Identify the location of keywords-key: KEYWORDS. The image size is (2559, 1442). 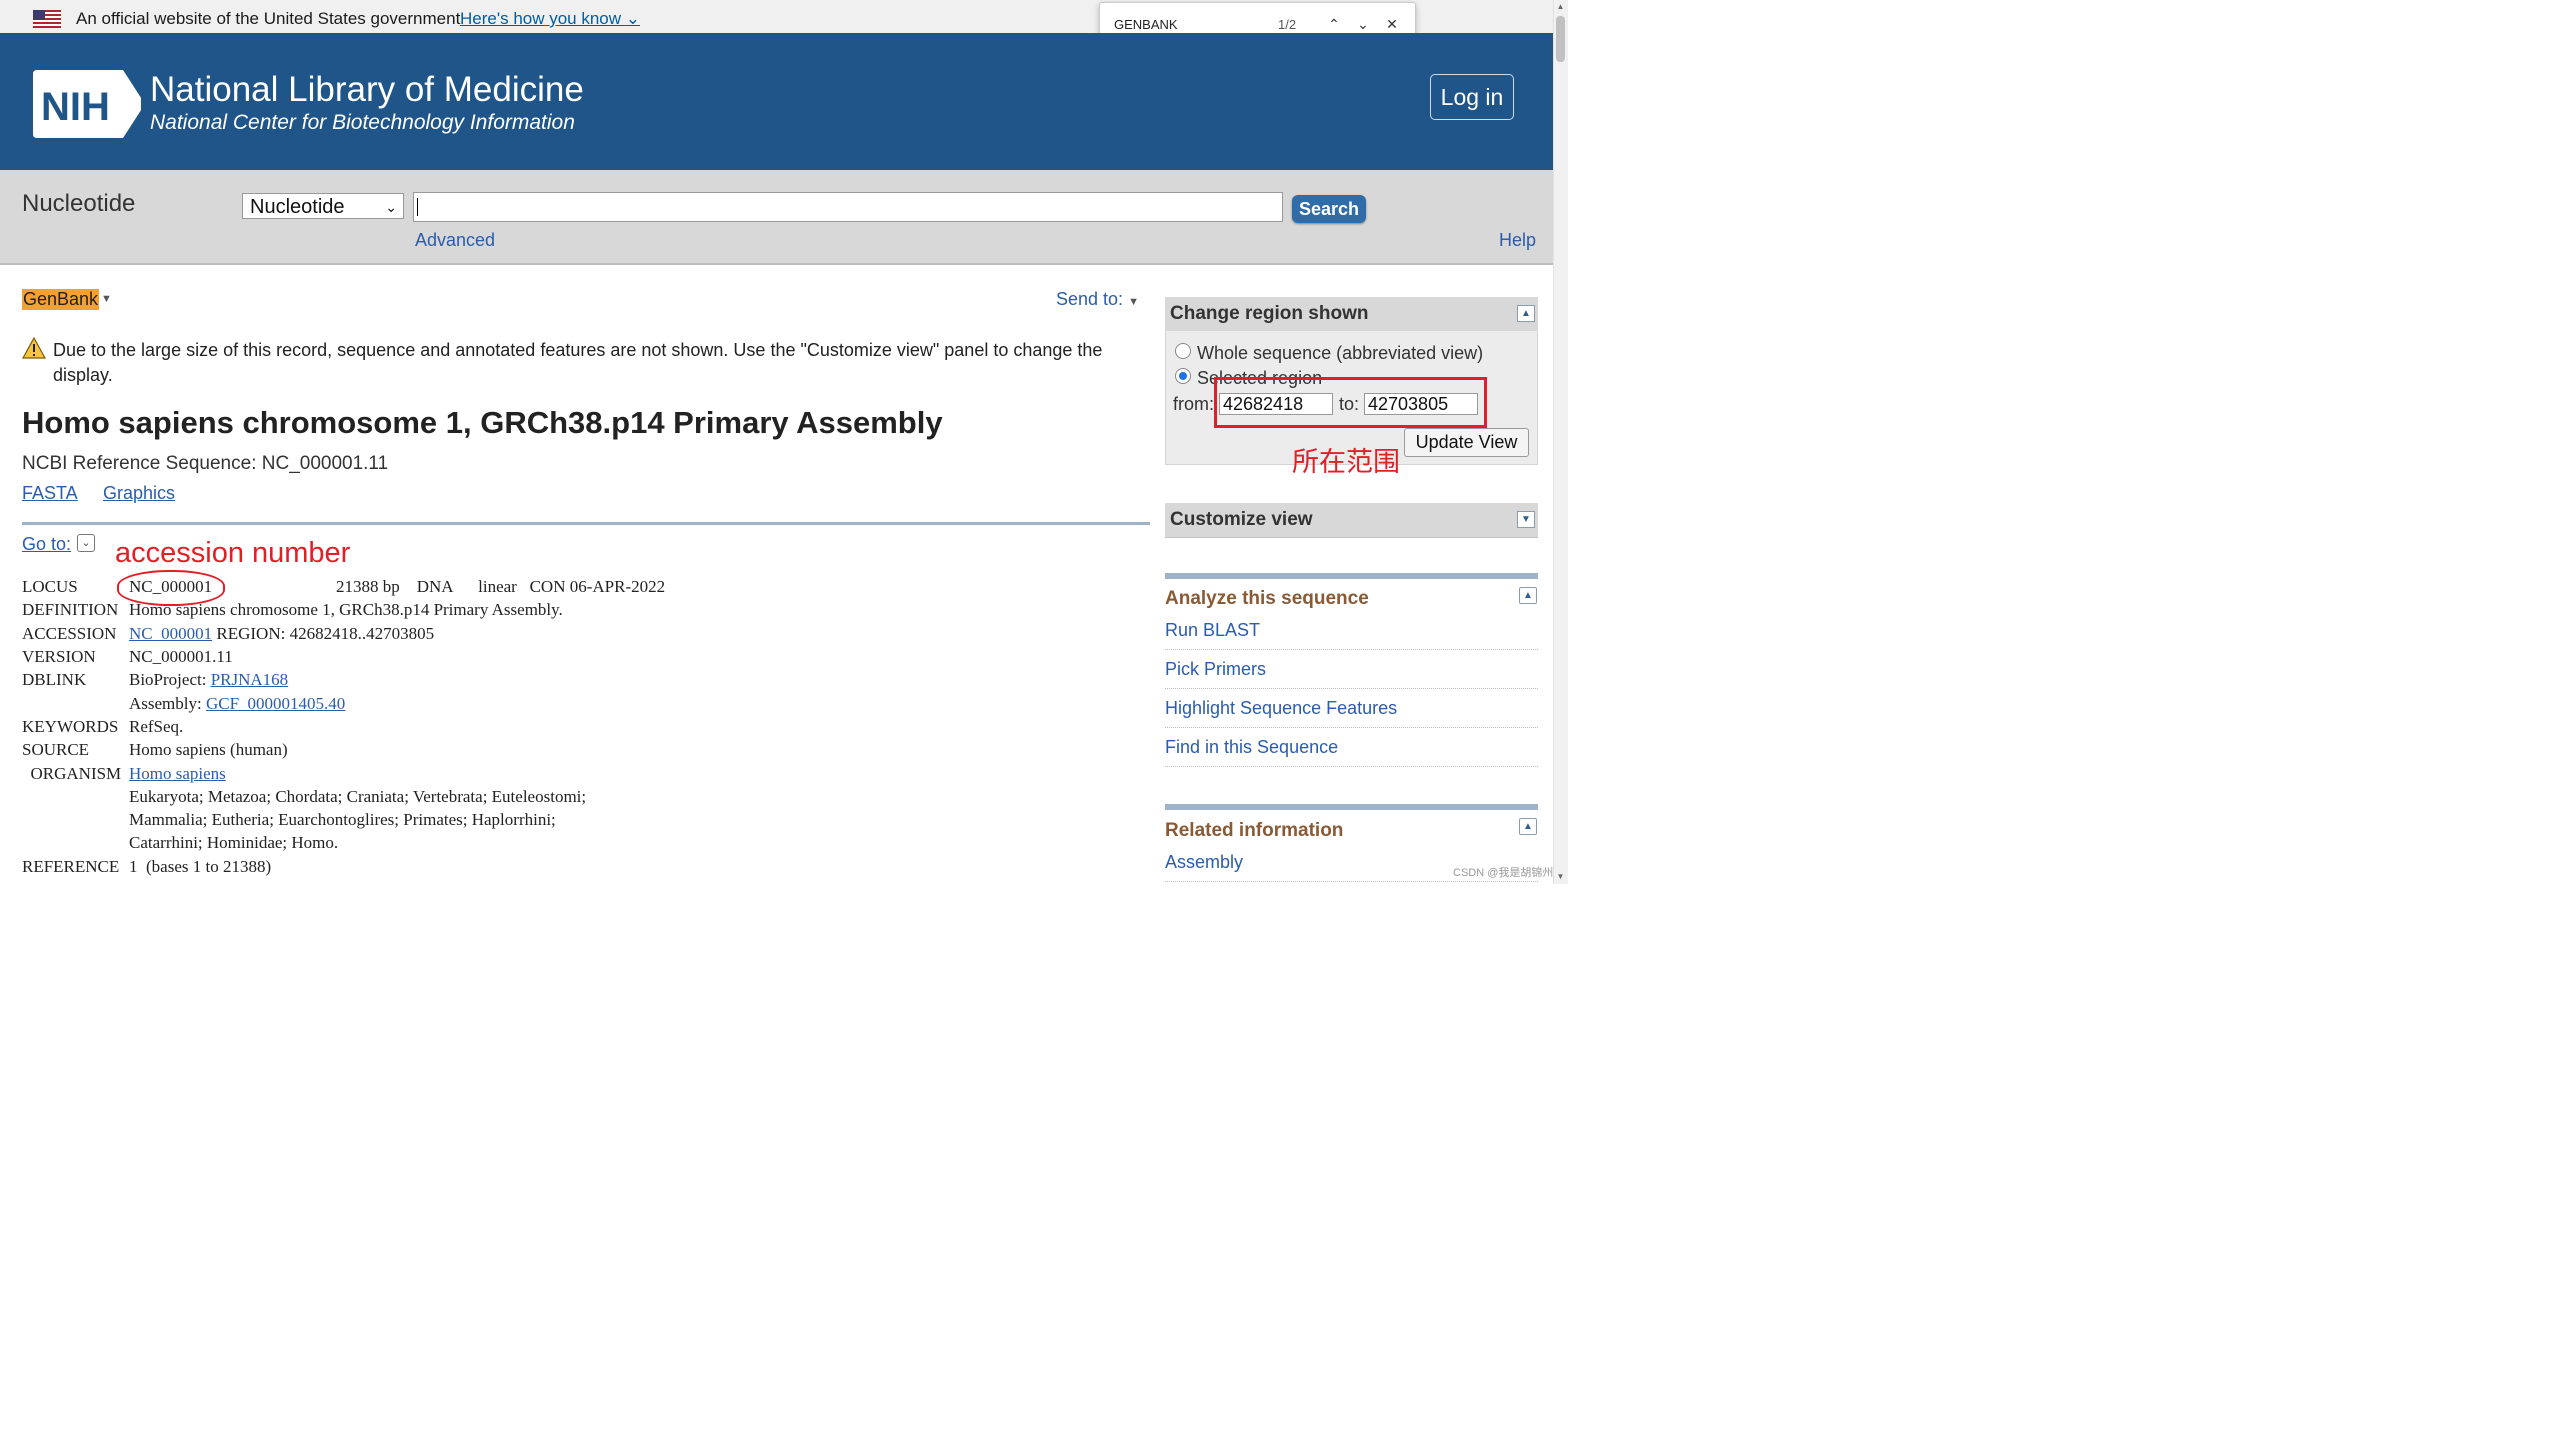
(70, 726).